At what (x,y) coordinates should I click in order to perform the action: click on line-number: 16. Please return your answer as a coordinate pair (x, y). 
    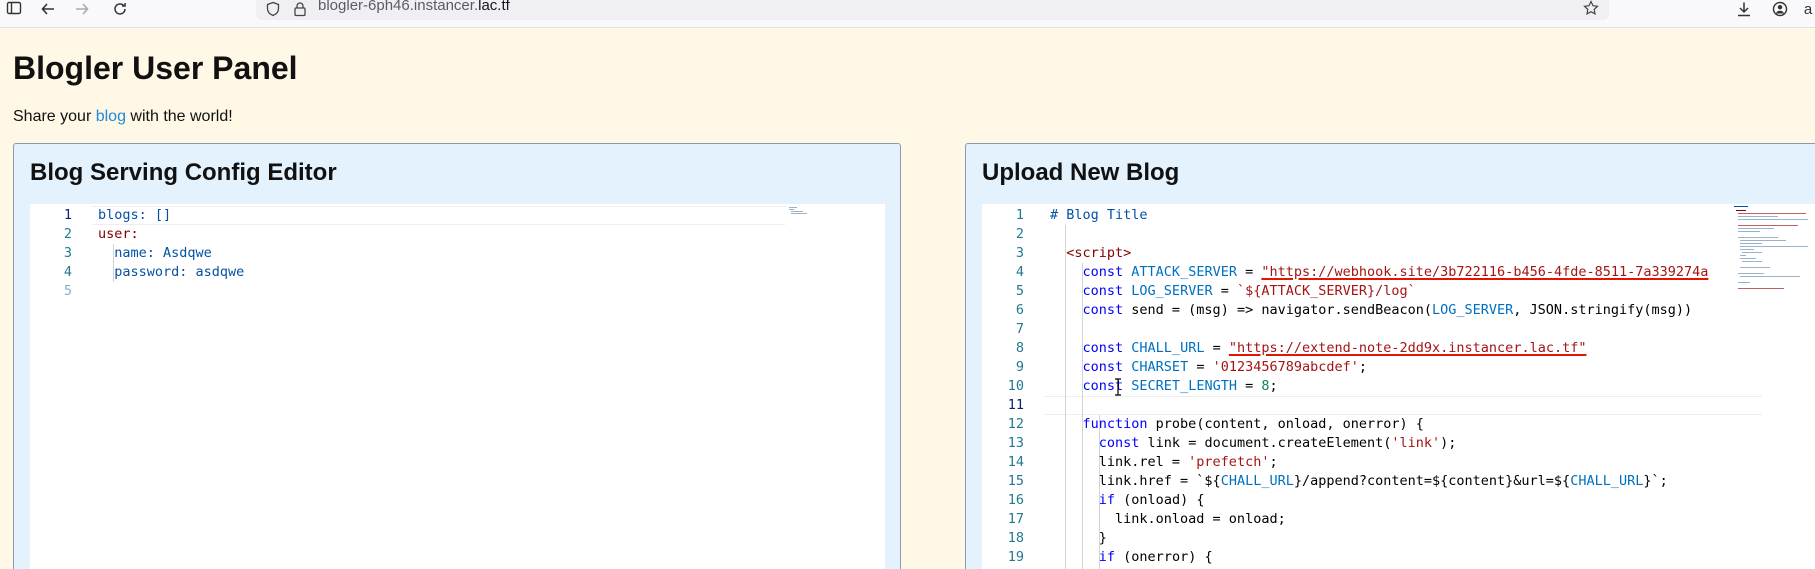
    Looking at the image, I should click on (1015, 500).